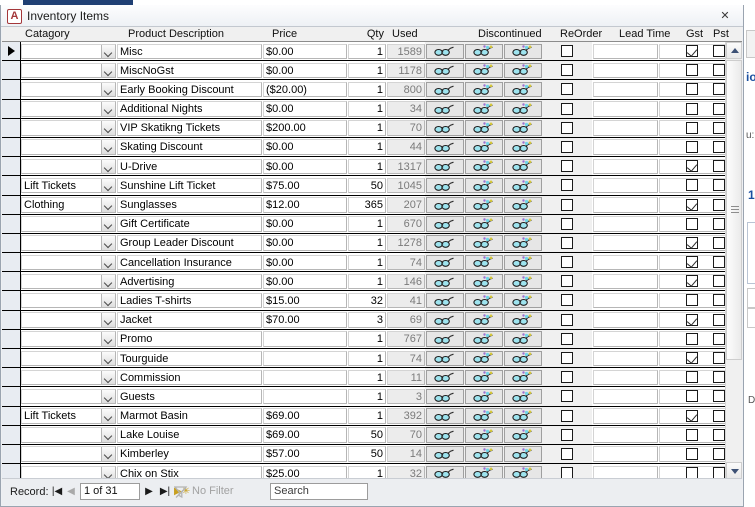  I want to click on cell-product: Additional Nights, so click(189, 109).